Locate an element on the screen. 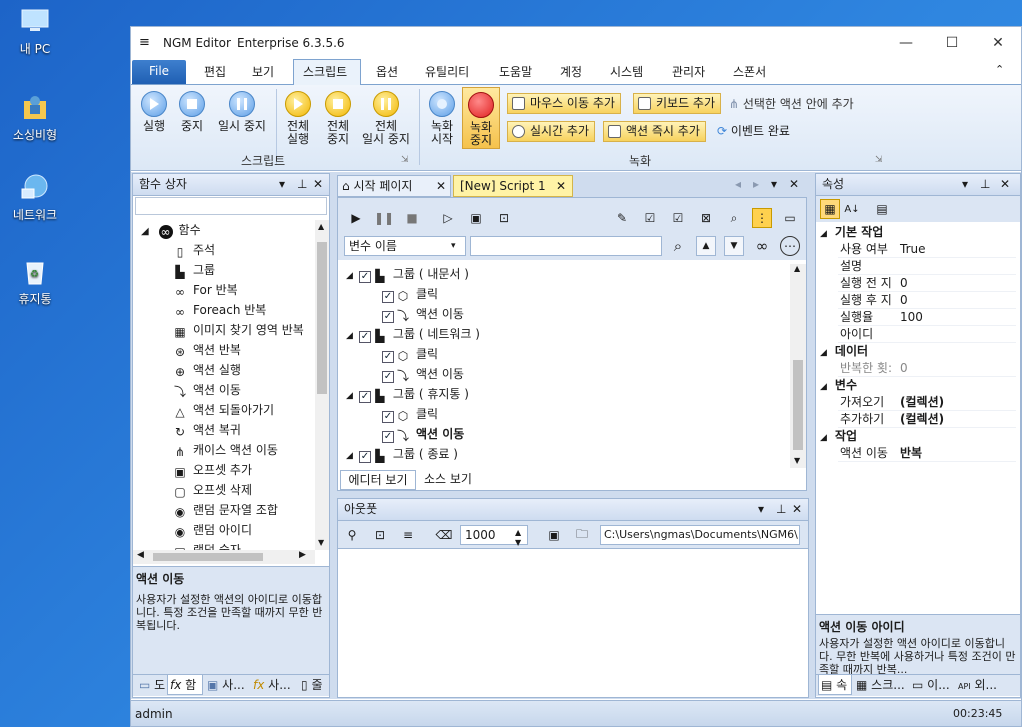 This screenshot has height=727, width=1022. add-realtime-button: 실시간 추가 is located at coordinates (551, 131).